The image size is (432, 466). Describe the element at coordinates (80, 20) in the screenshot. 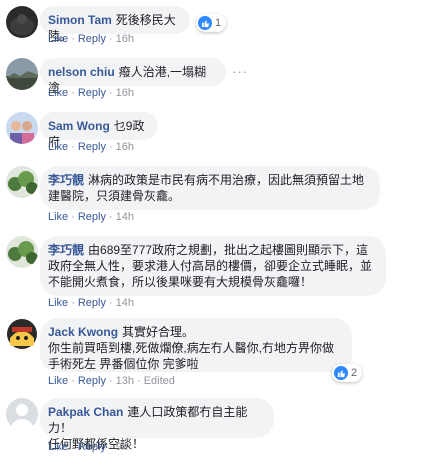

I see `comment-author: Simon Tam` at that location.